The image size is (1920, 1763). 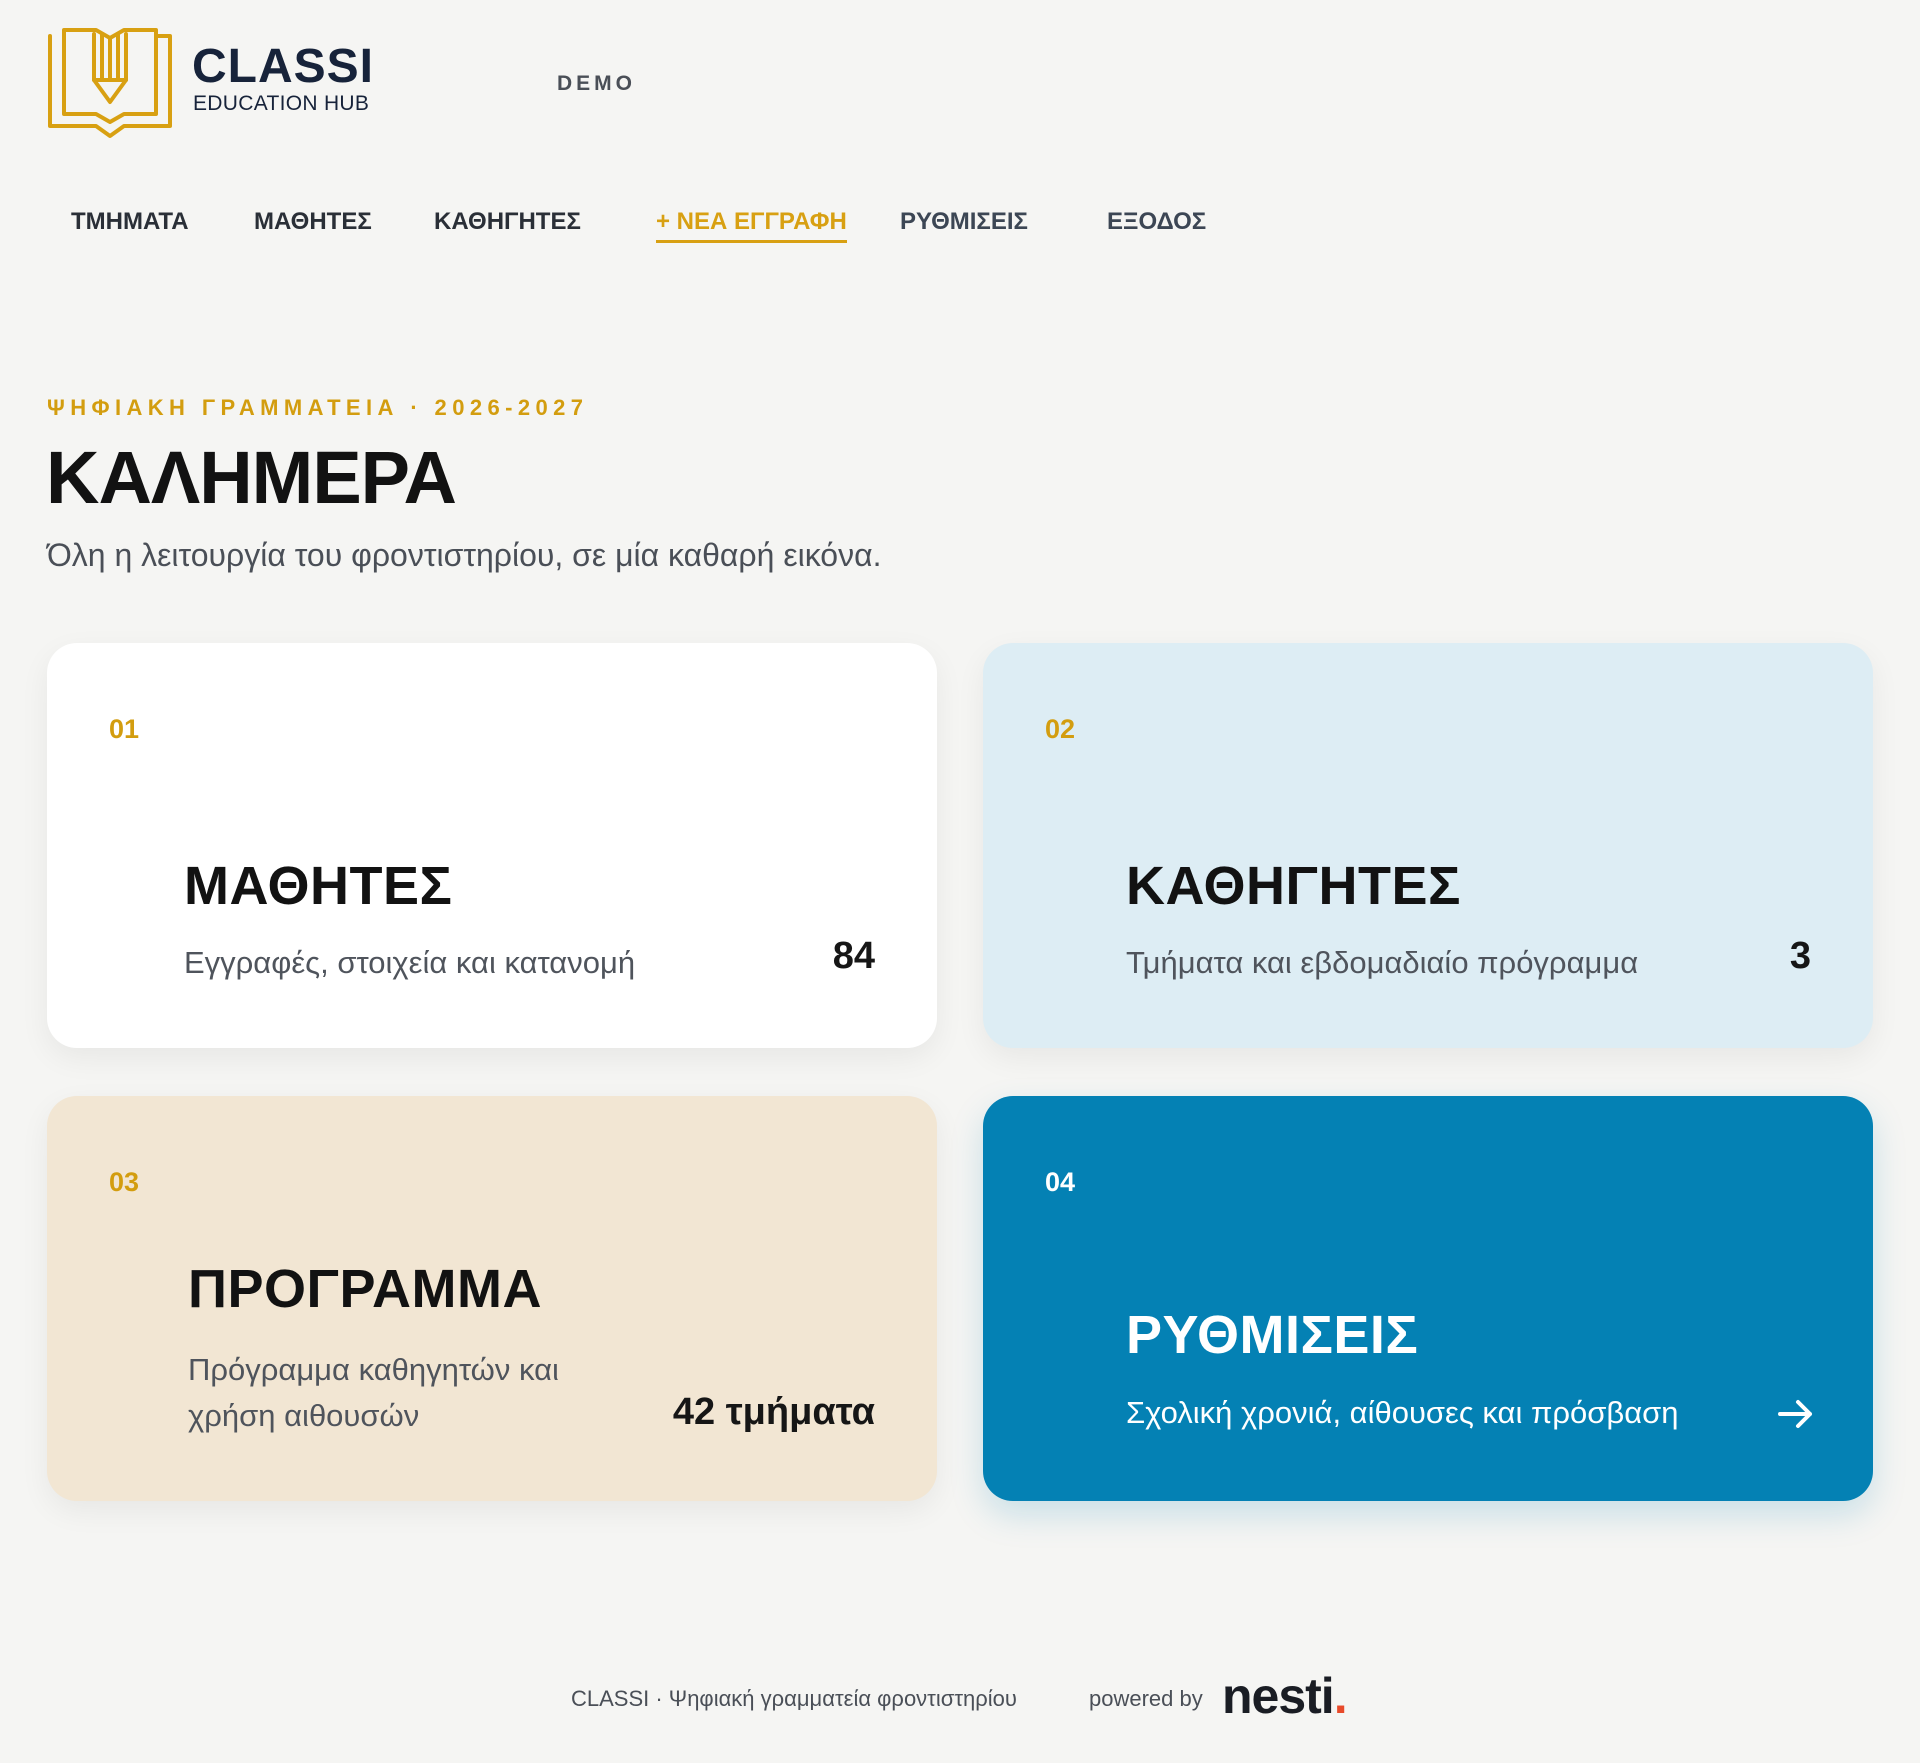 I want to click on brand-subtitle: EDUCATION HUB, so click(x=281, y=103).